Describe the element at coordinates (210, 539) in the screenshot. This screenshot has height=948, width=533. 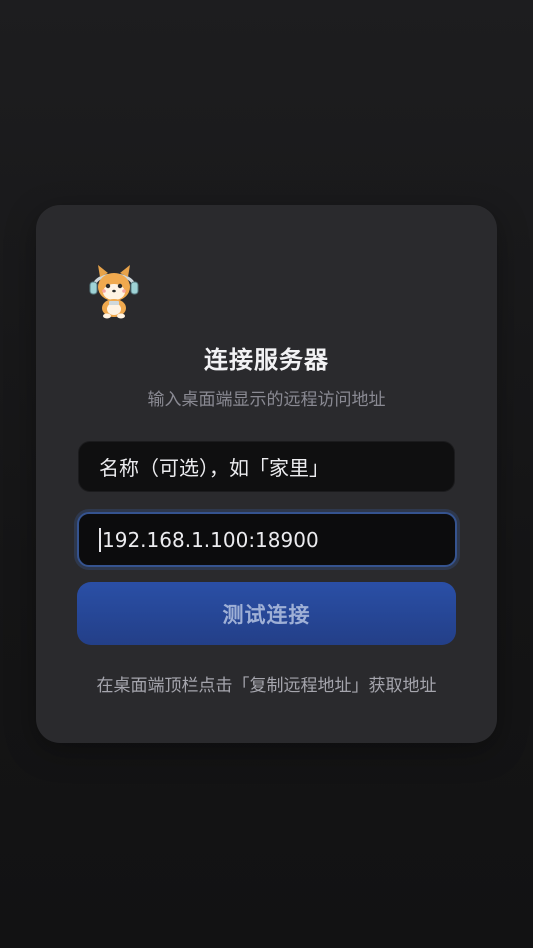
I see `server-address-value: 192.168.1.100:18900` at that location.